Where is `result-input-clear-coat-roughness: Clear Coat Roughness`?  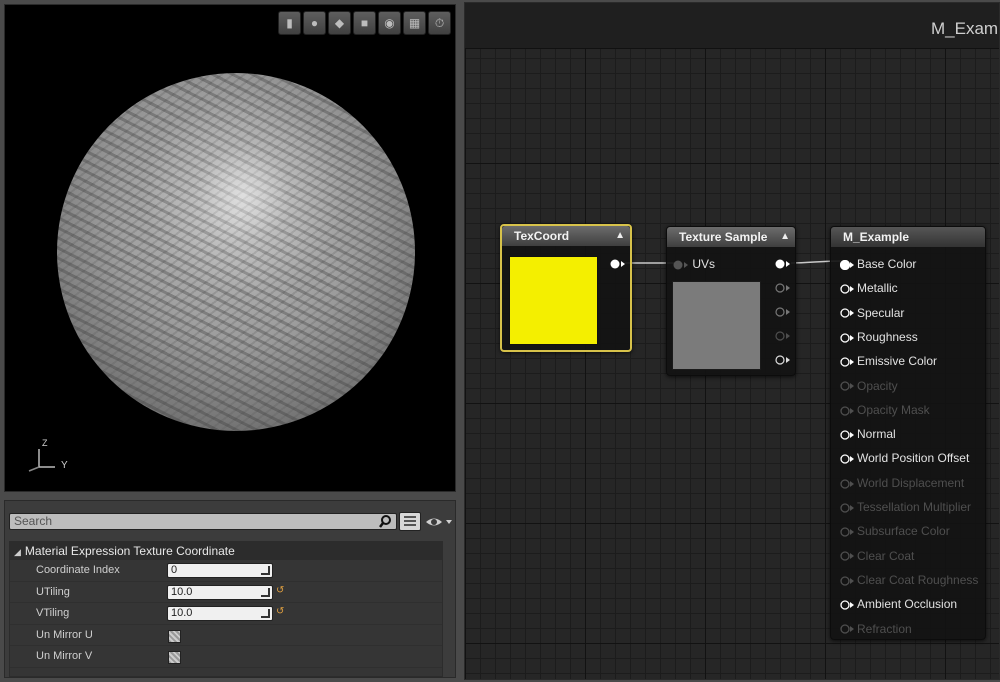 result-input-clear-coat-roughness: Clear Coat Roughness is located at coordinates (909, 580).